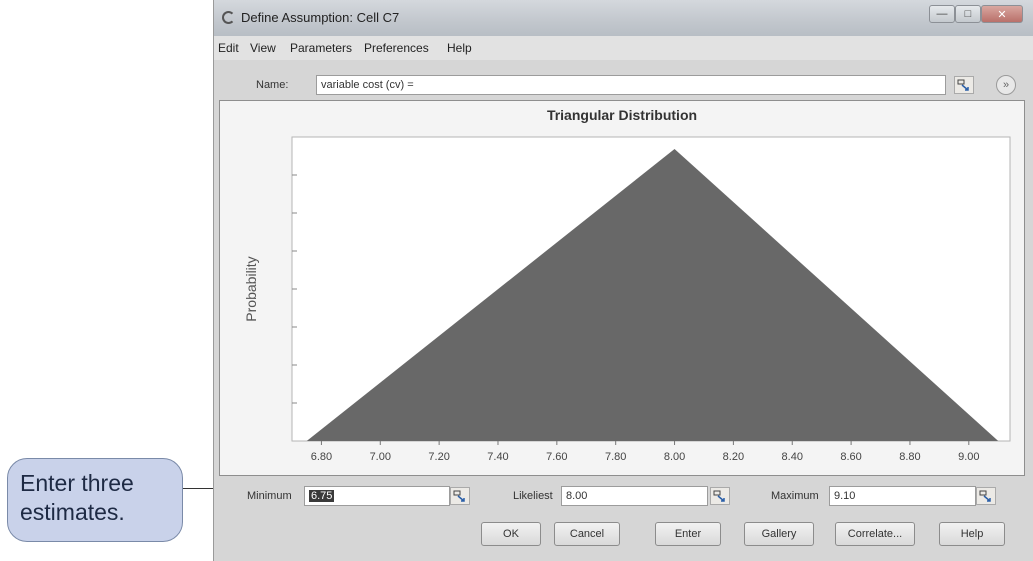 The image size is (1033, 561). What do you see at coordinates (1002, 14) in the screenshot?
I see `close-button: ✕` at bounding box center [1002, 14].